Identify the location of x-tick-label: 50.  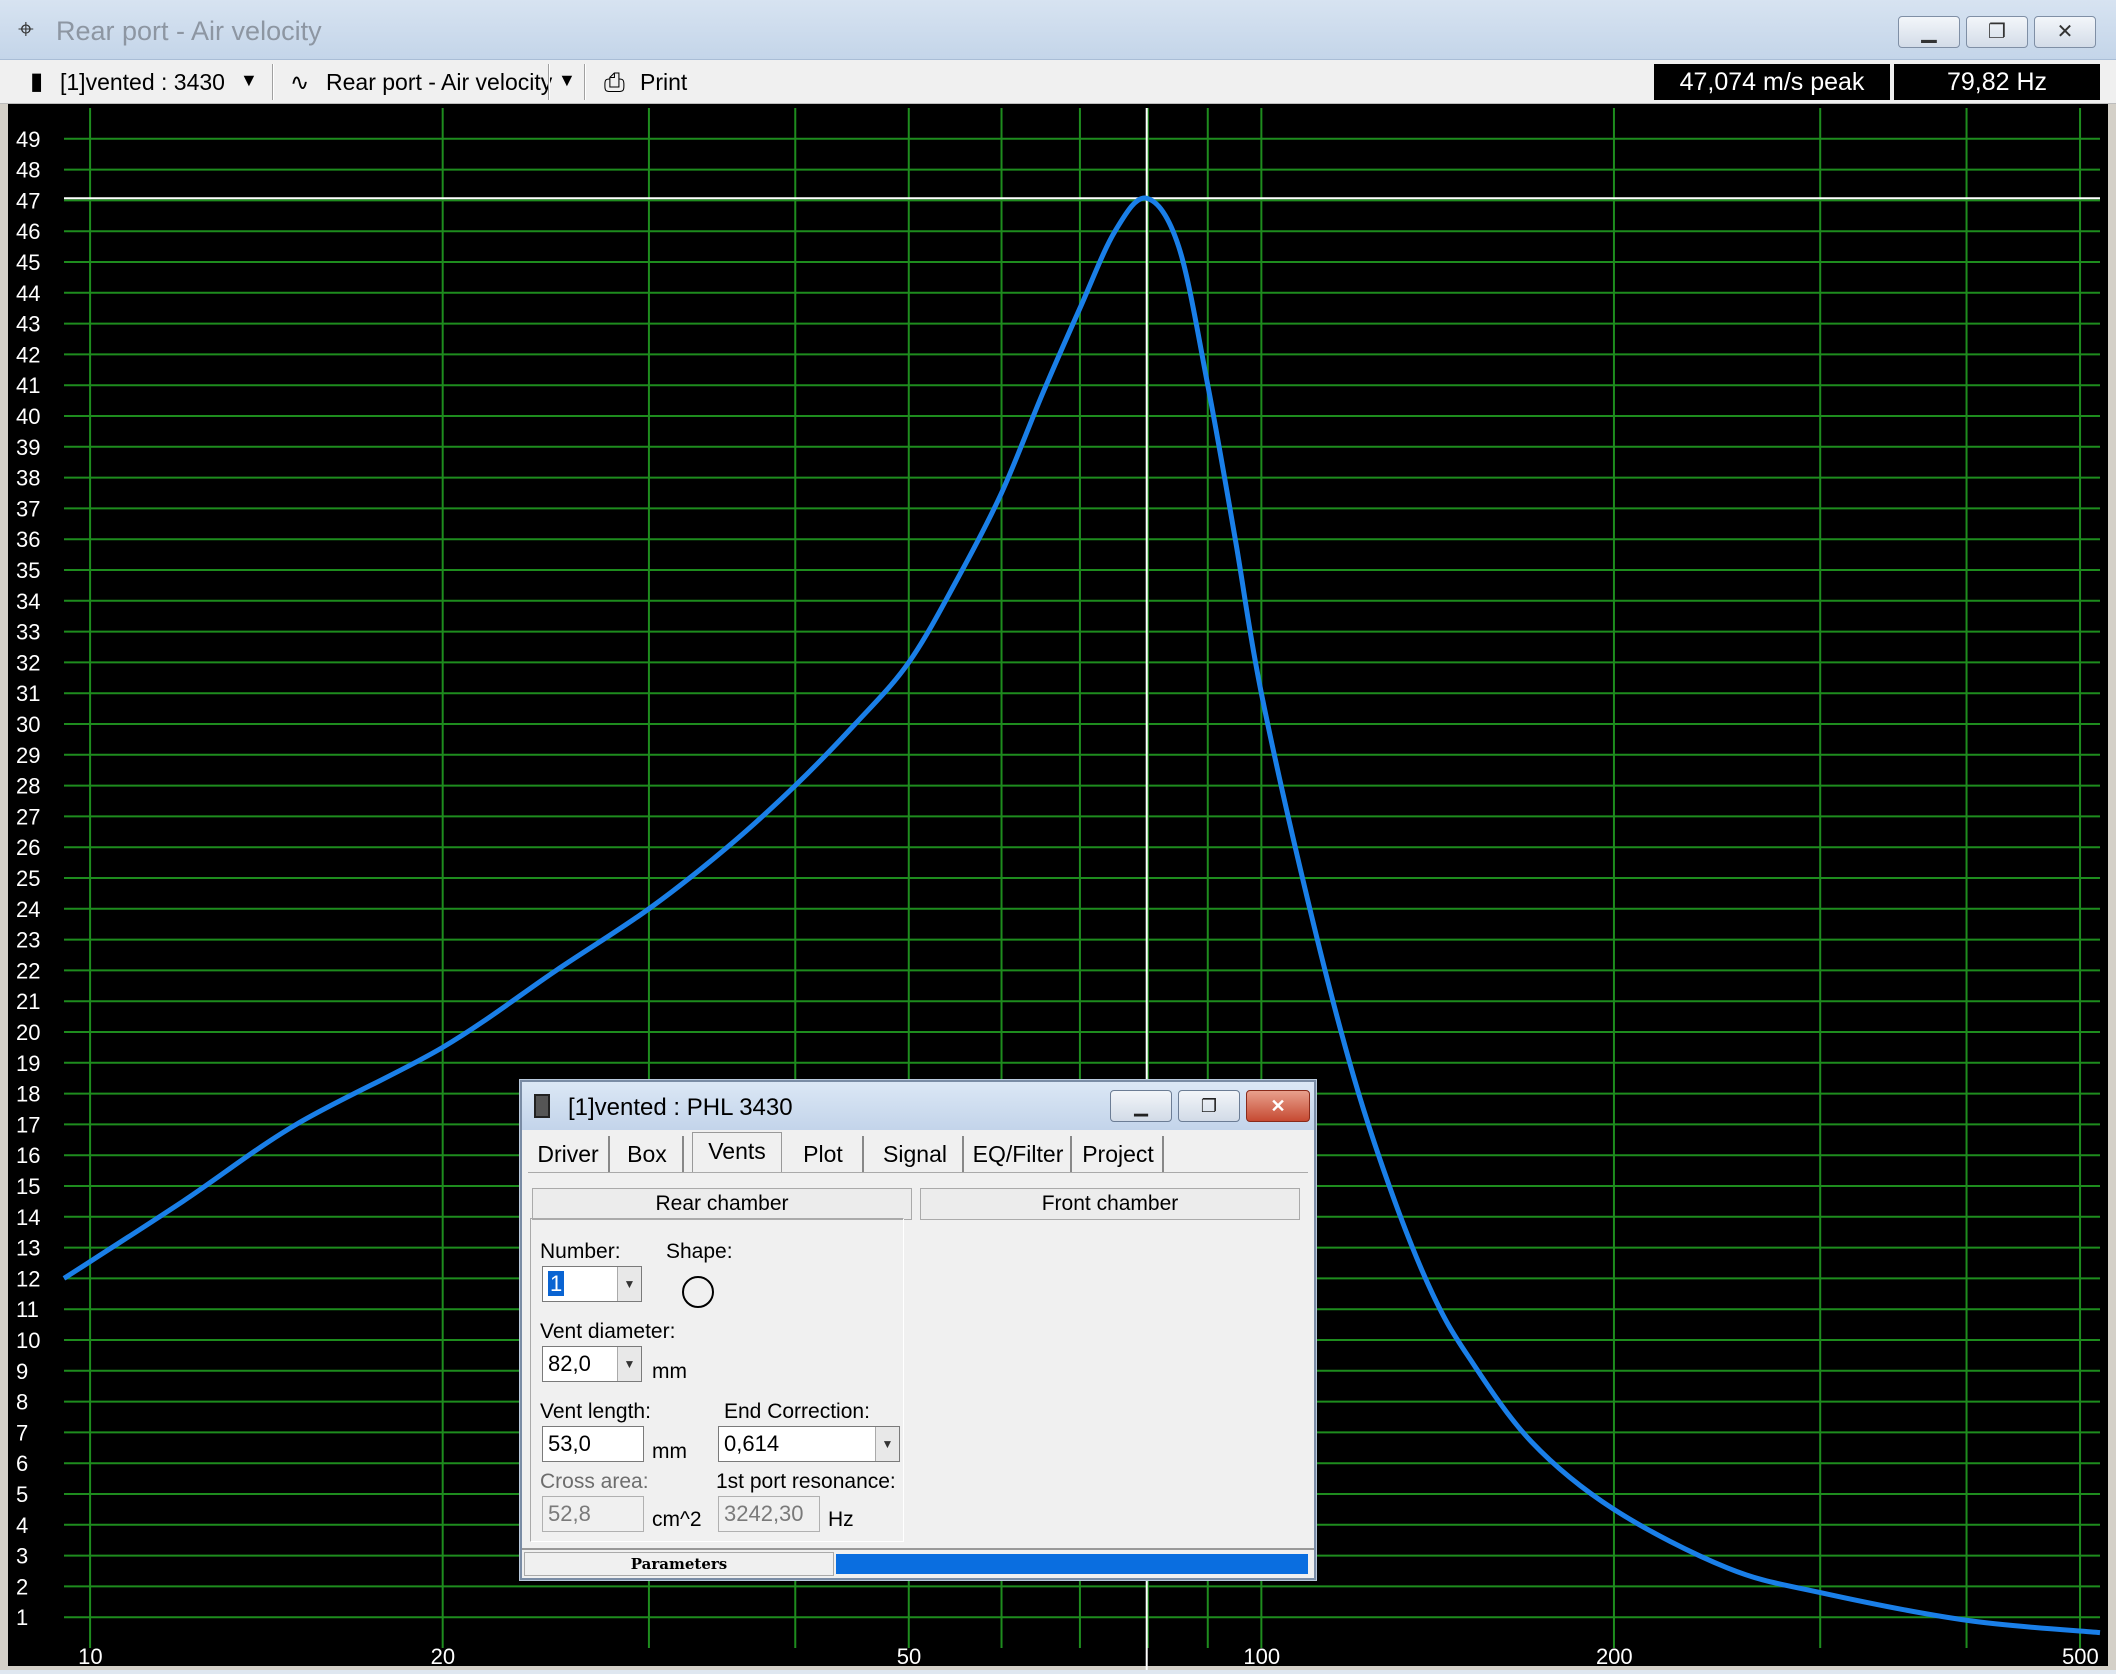
(909, 1656).